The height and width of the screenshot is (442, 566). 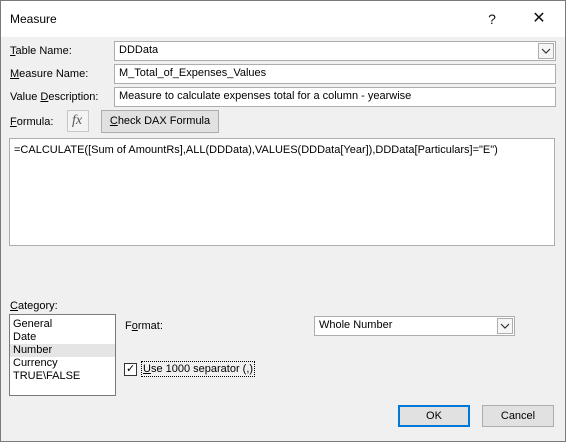 I want to click on title-bar: Measure ? ✕, so click(x=283, y=19).